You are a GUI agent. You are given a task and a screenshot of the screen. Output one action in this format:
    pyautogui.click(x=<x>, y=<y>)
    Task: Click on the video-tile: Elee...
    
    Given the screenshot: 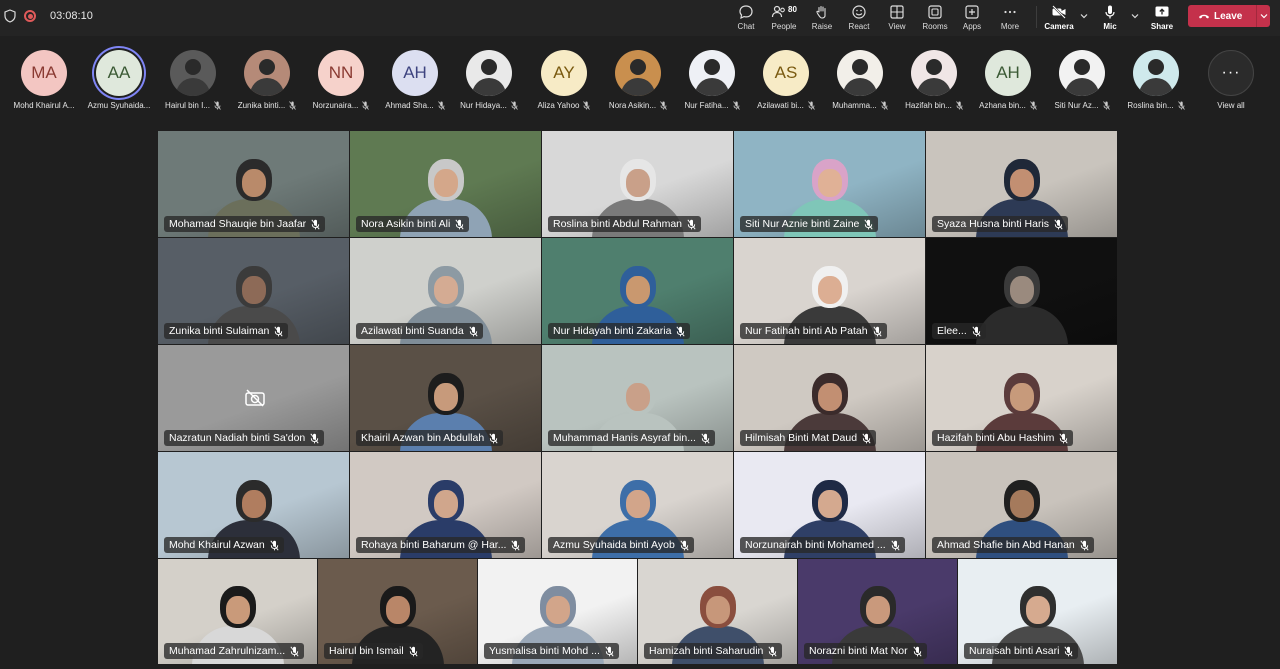 What is the action you would take?
    pyautogui.click(x=1021, y=291)
    